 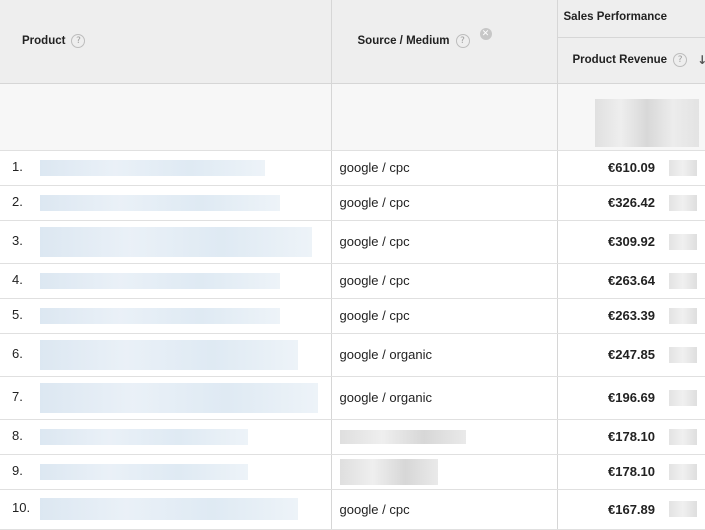 I want to click on revenue-cell: €326.42, so click(x=631, y=203).